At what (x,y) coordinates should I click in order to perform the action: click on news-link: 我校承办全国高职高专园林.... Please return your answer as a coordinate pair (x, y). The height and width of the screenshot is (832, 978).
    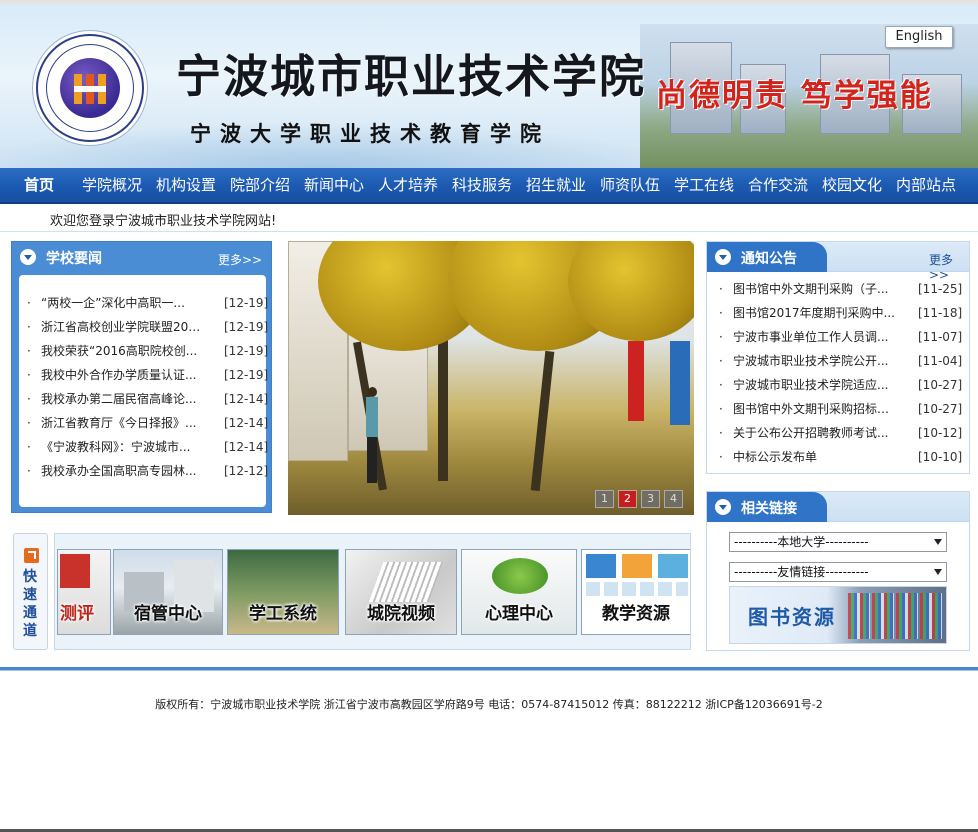
    Looking at the image, I should click on (123, 471).